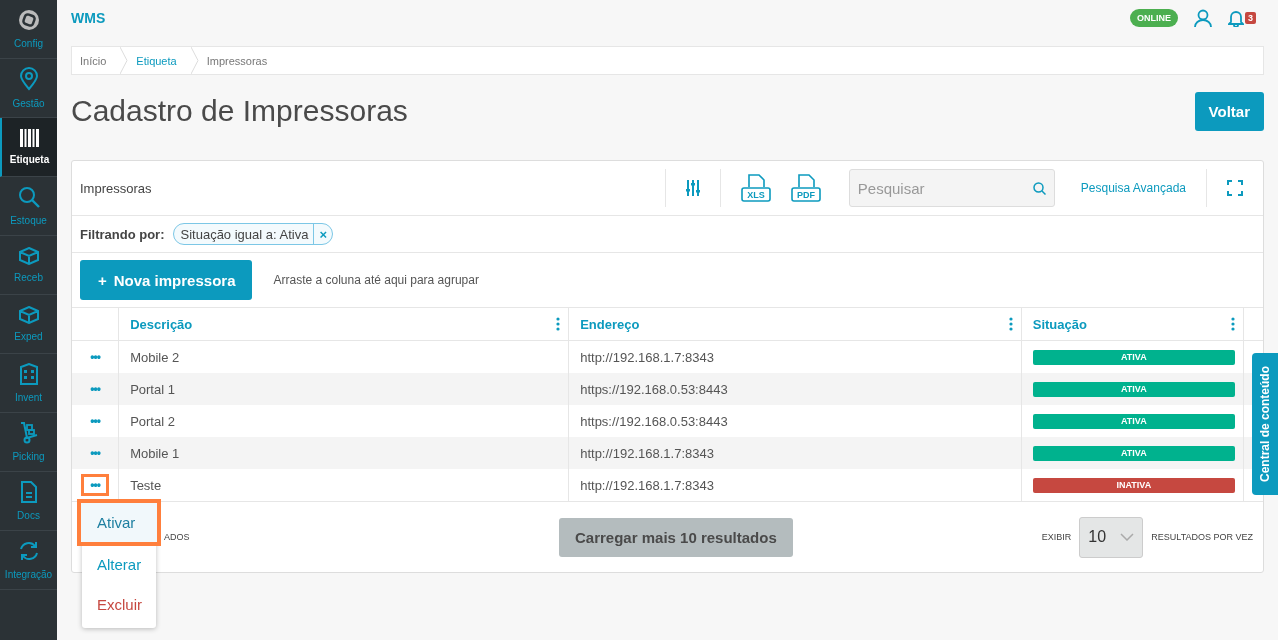 This screenshot has width=1278, height=640. What do you see at coordinates (237, 60) in the screenshot?
I see `breadcrumb-item: Impressoras` at bounding box center [237, 60].